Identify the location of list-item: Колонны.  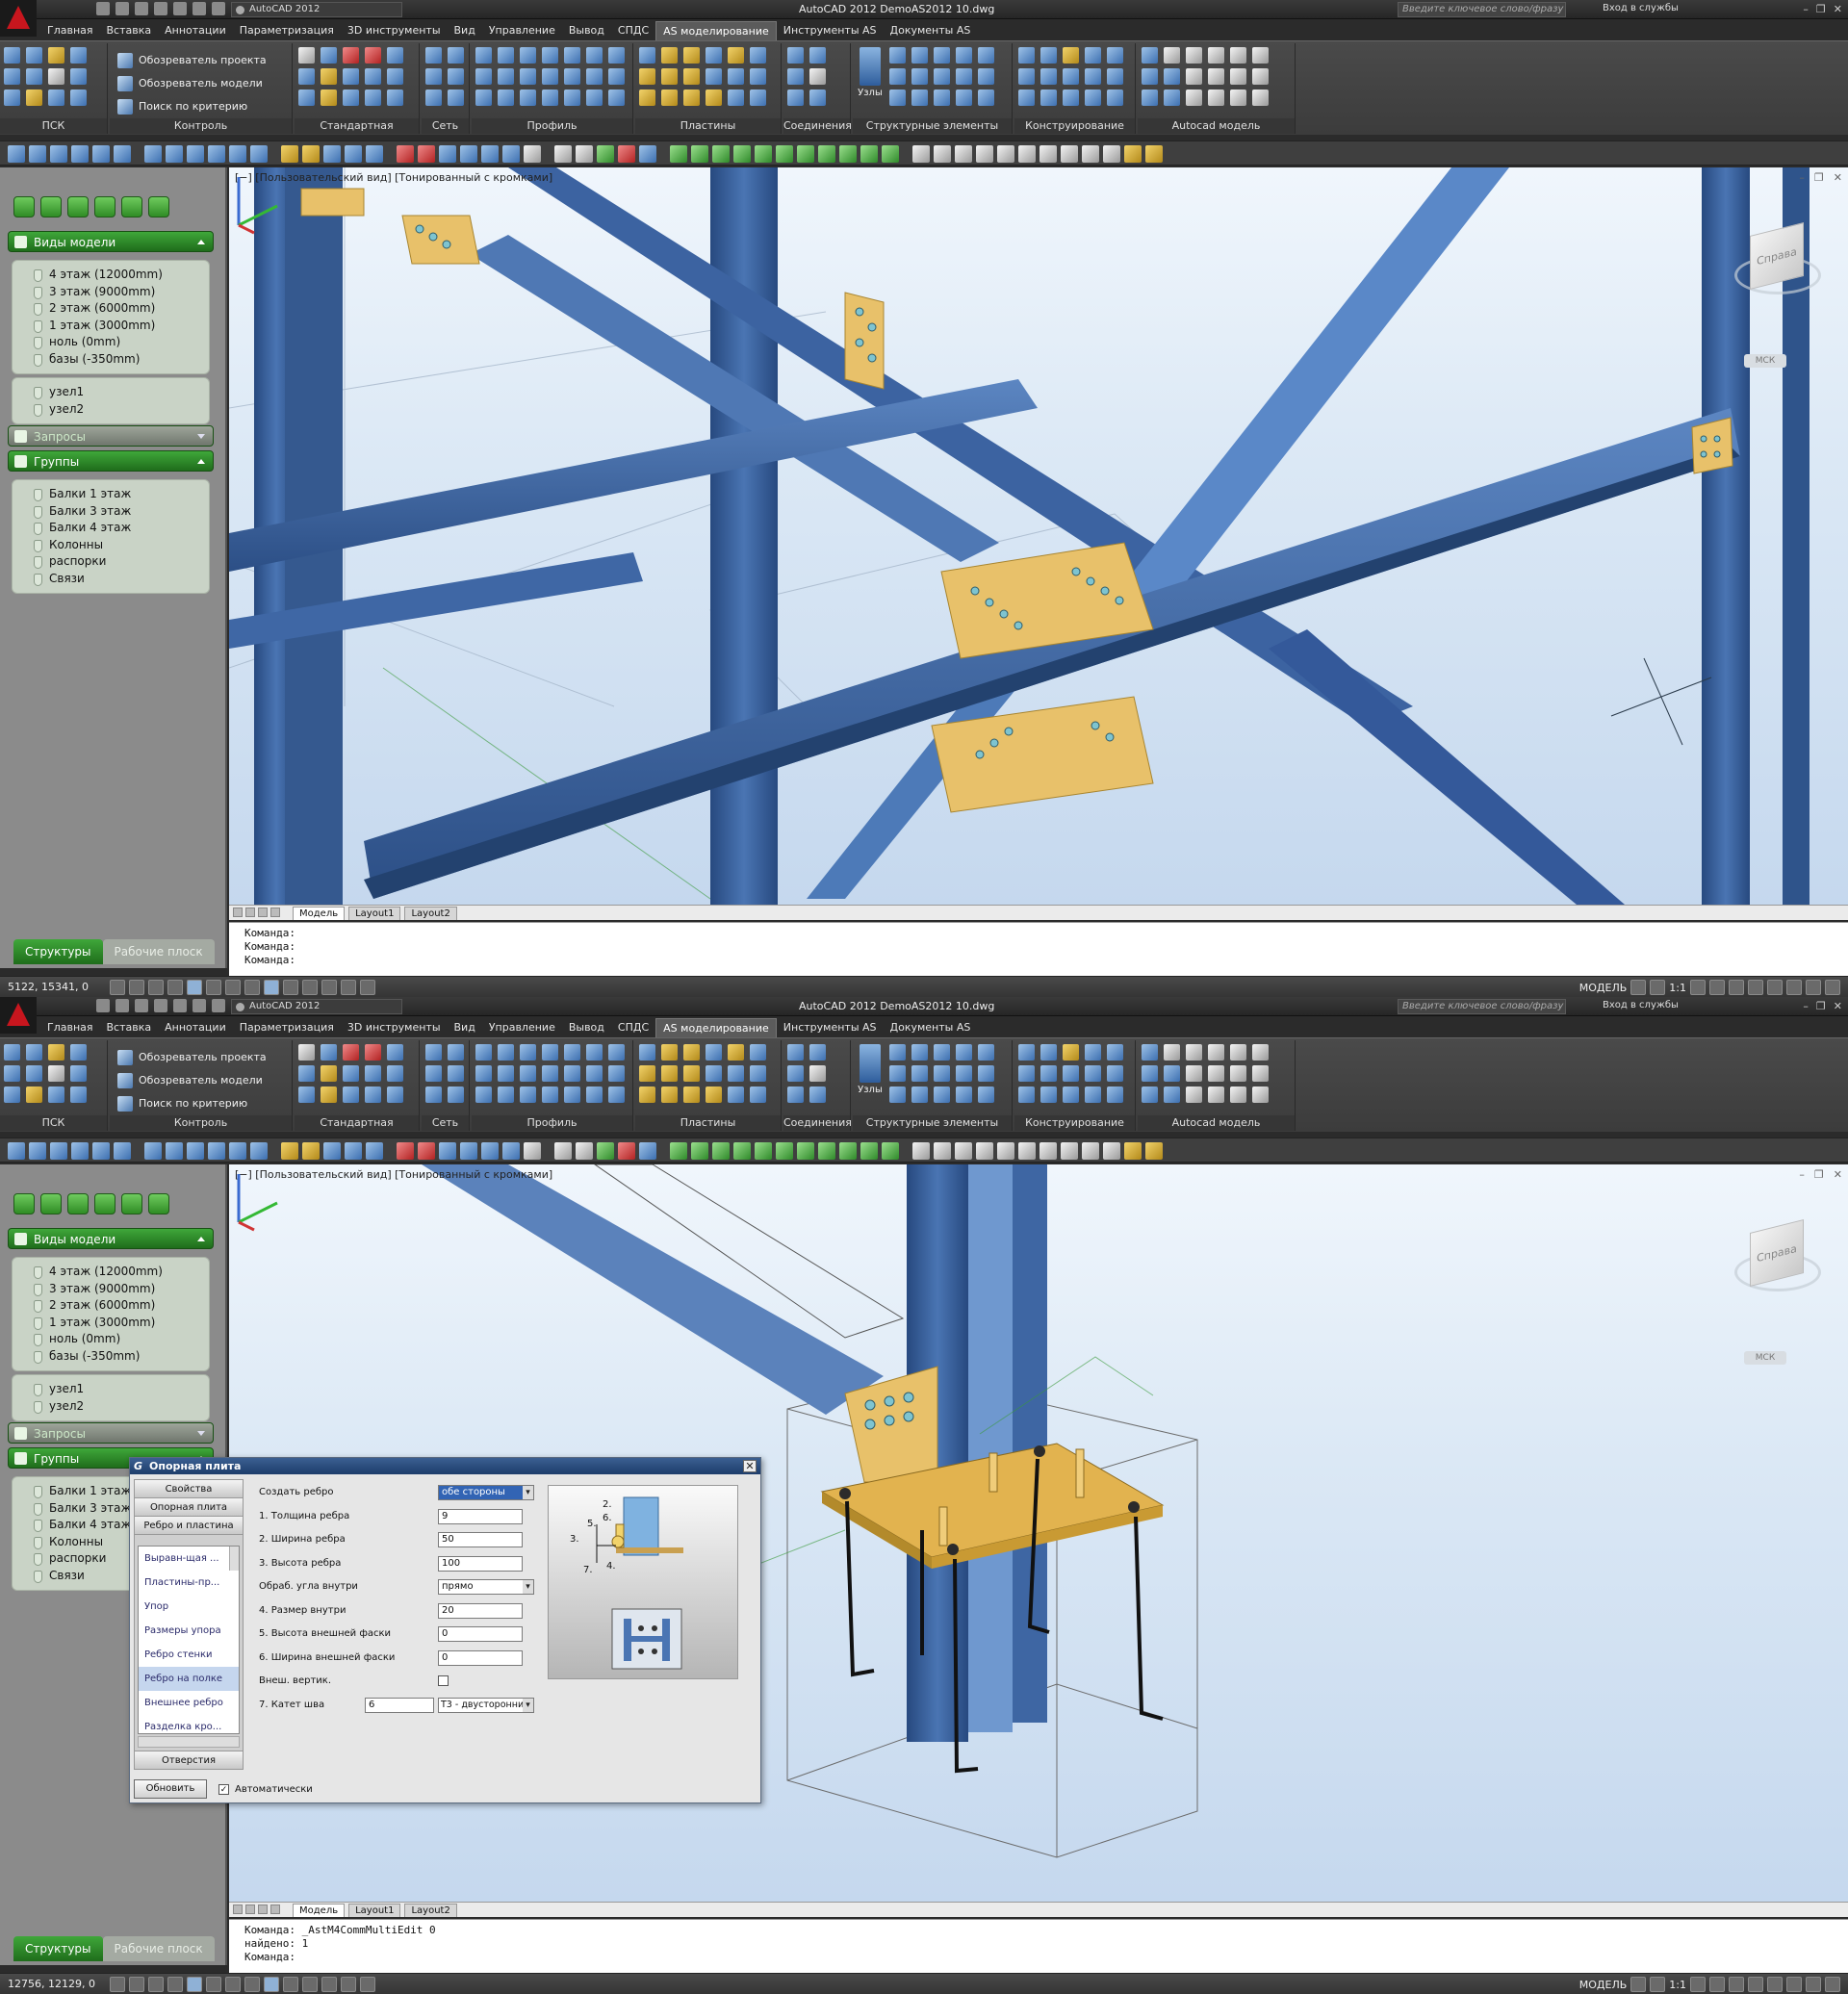
(119, 545).